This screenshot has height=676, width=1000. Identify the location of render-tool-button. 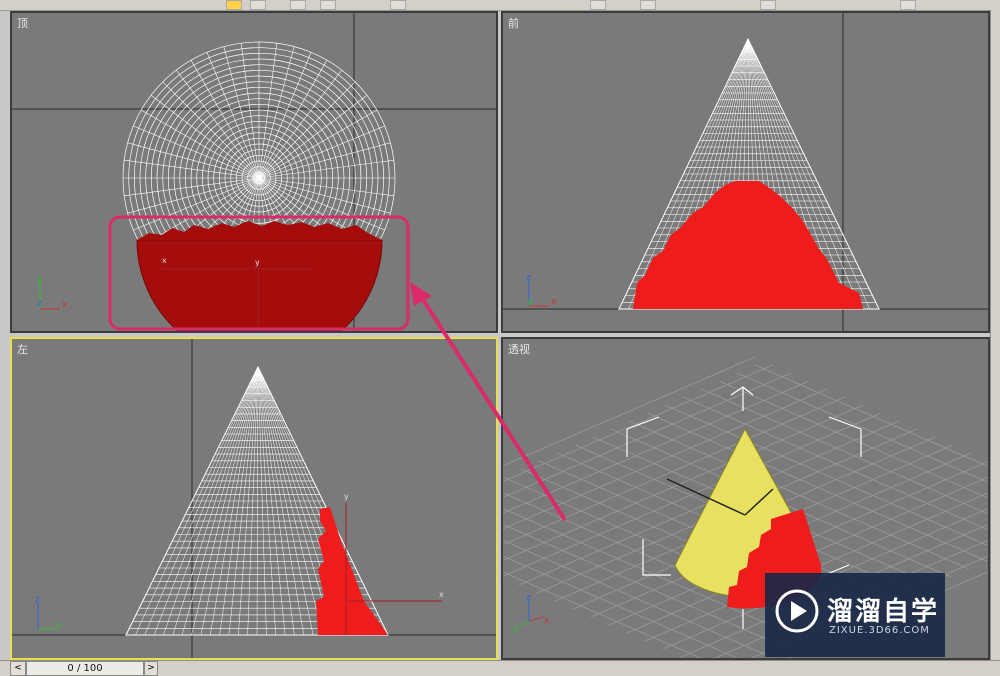
(768, 5).